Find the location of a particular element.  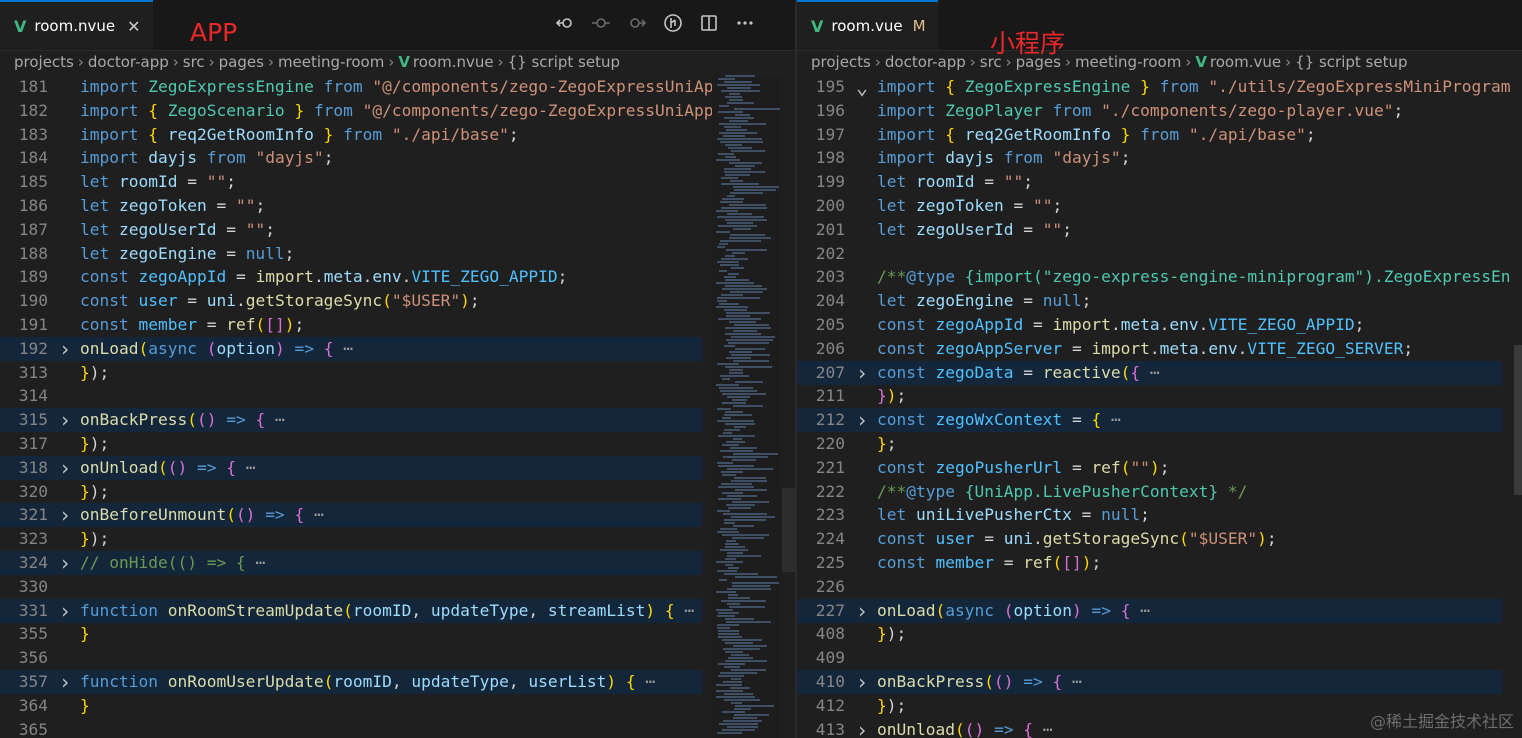

code-line: 223 let uniLivePusherCtx = null; is located at coordinates (1149, 515).